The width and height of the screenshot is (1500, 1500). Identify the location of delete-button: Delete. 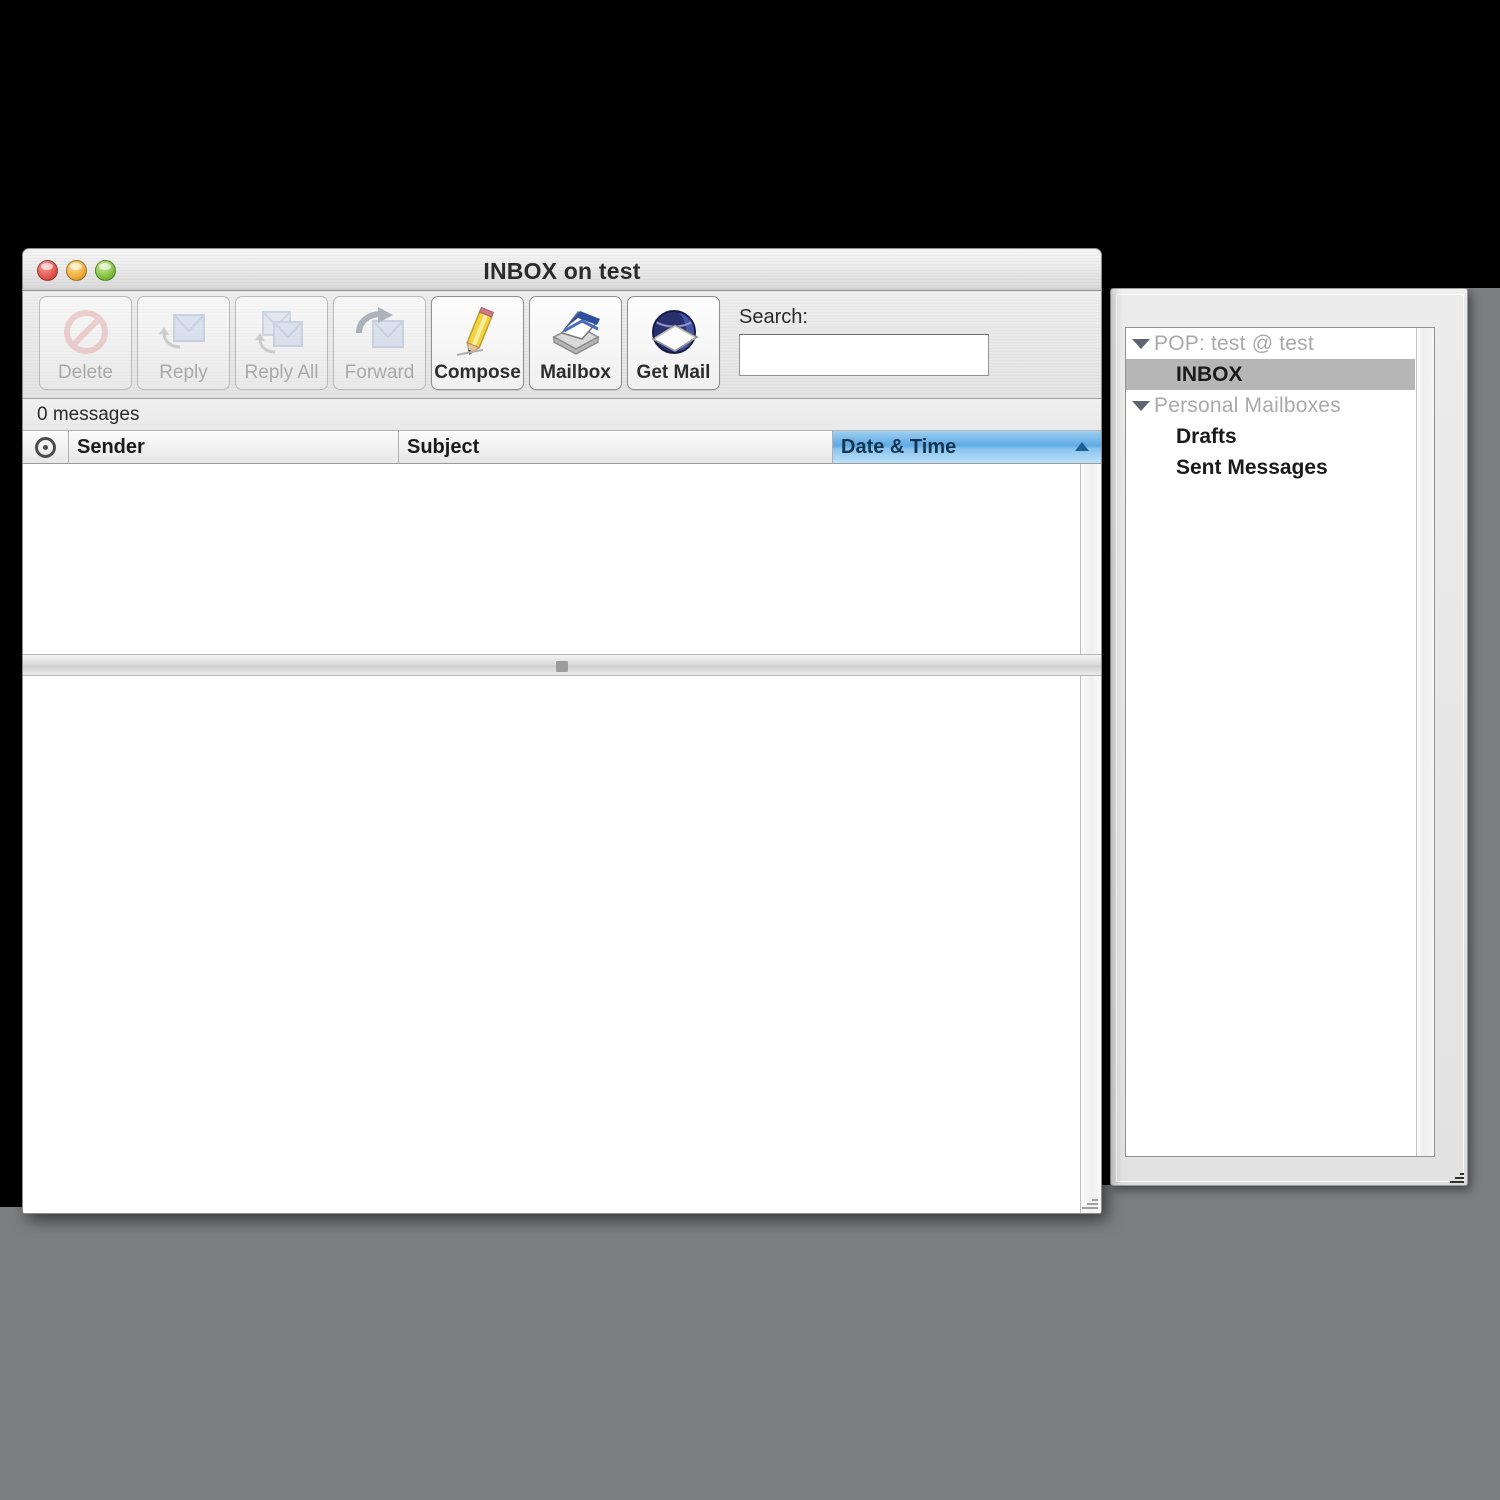
(85, 343).